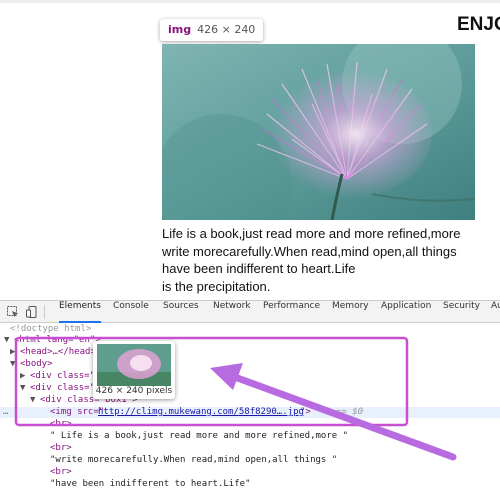 This screenshot has width=500, height=492. What do you see at coordinates (291, 312) in the screenshot?
I see `tab-performance: Performance` at bounding box center [291, 312].